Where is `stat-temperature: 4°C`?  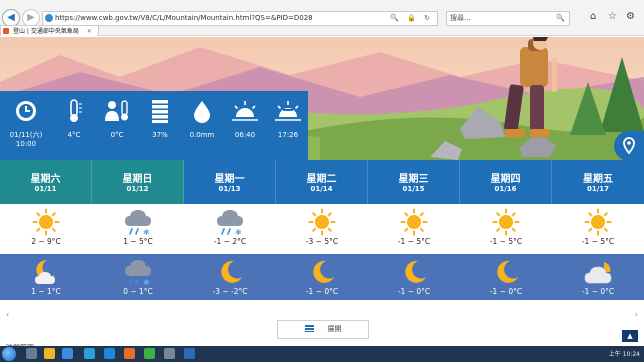
stat-temperature: 4°C is located at coordinates (74, 126).